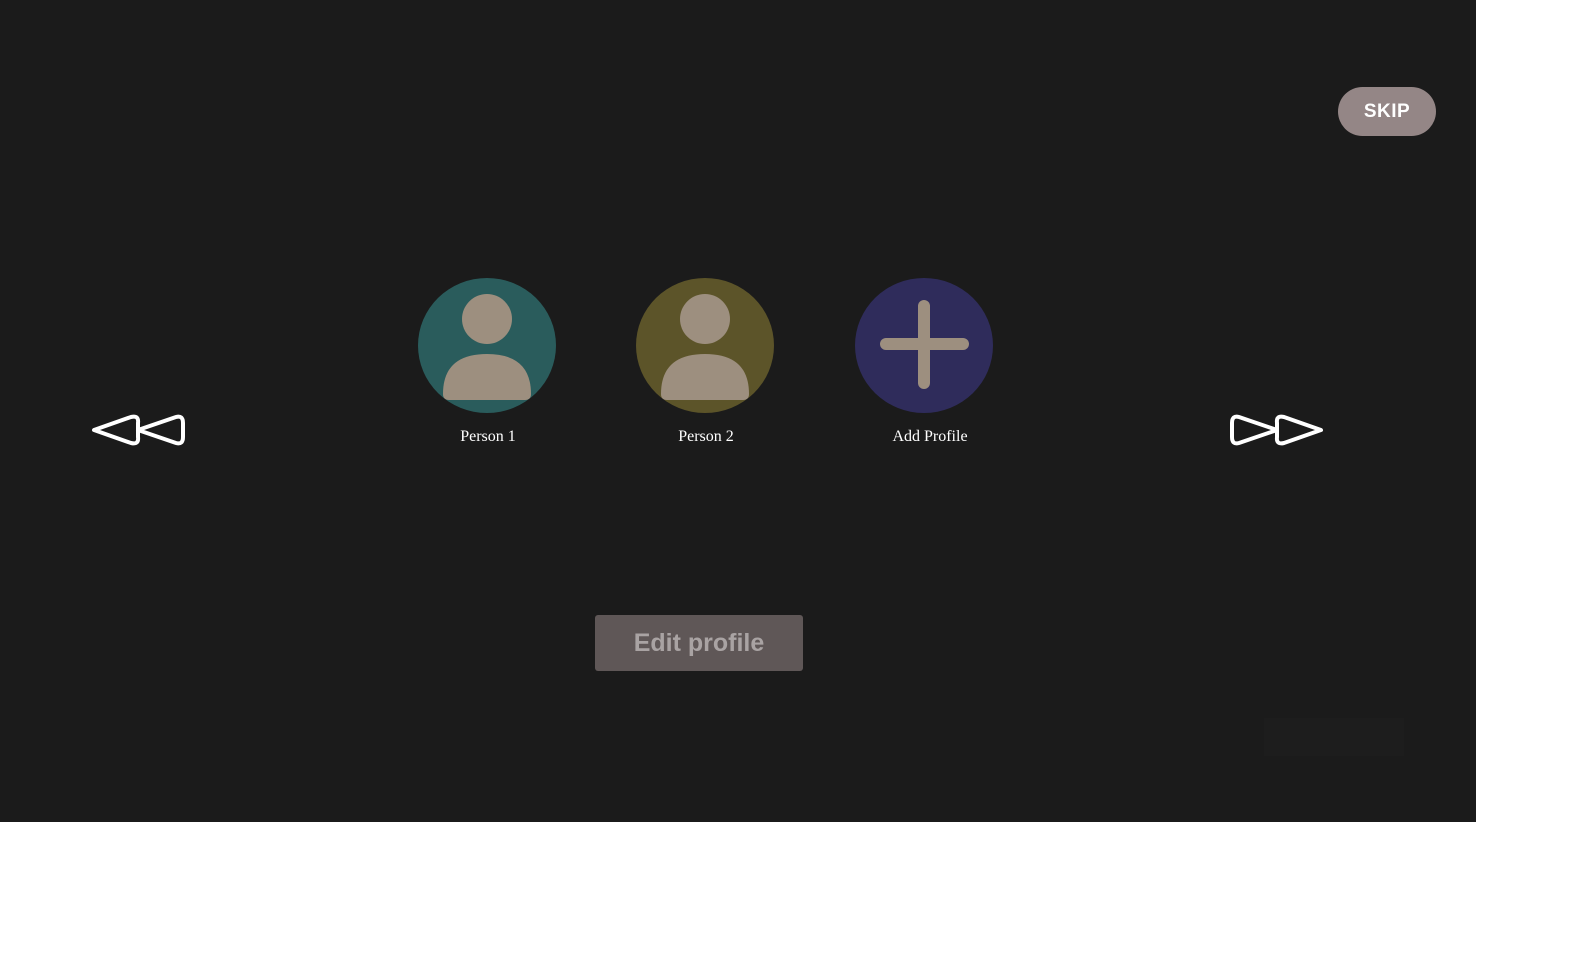 This screenshot has height=980, width=1593. I want to click on add-profile-button: Add Profile, so click(925, 361).